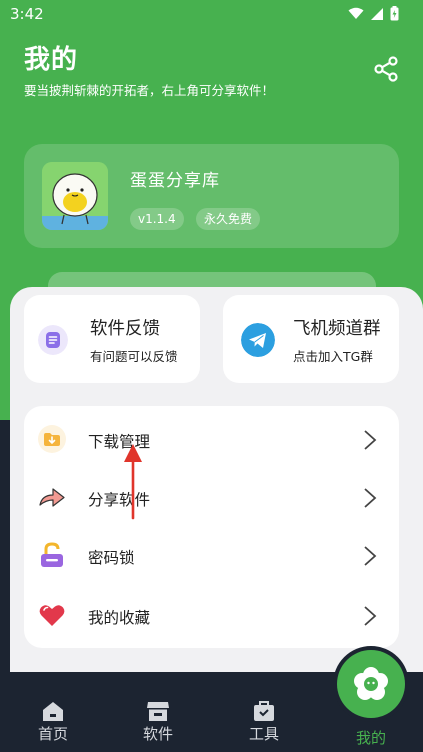 This screenshot has height=752, width=423. What do you see at coordinates (52, 497) in the screenshot?
I see `share-arrow-icon` at bounding box center [52, 497].